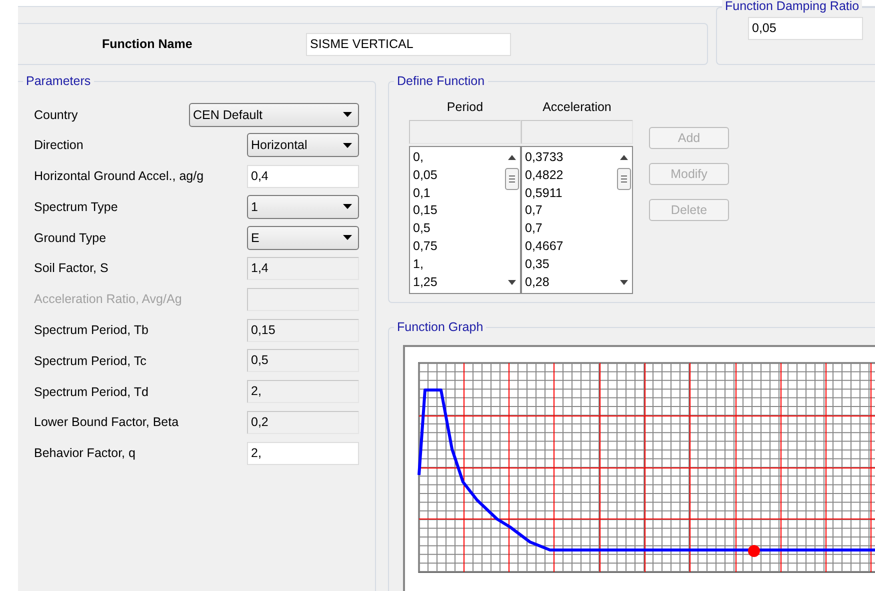 This screenshot has width=875, height=591. What do you see at coordinates (303, 176) in the screenshot?
I see `input-field: 0,4` at bounding box center [303, 176].